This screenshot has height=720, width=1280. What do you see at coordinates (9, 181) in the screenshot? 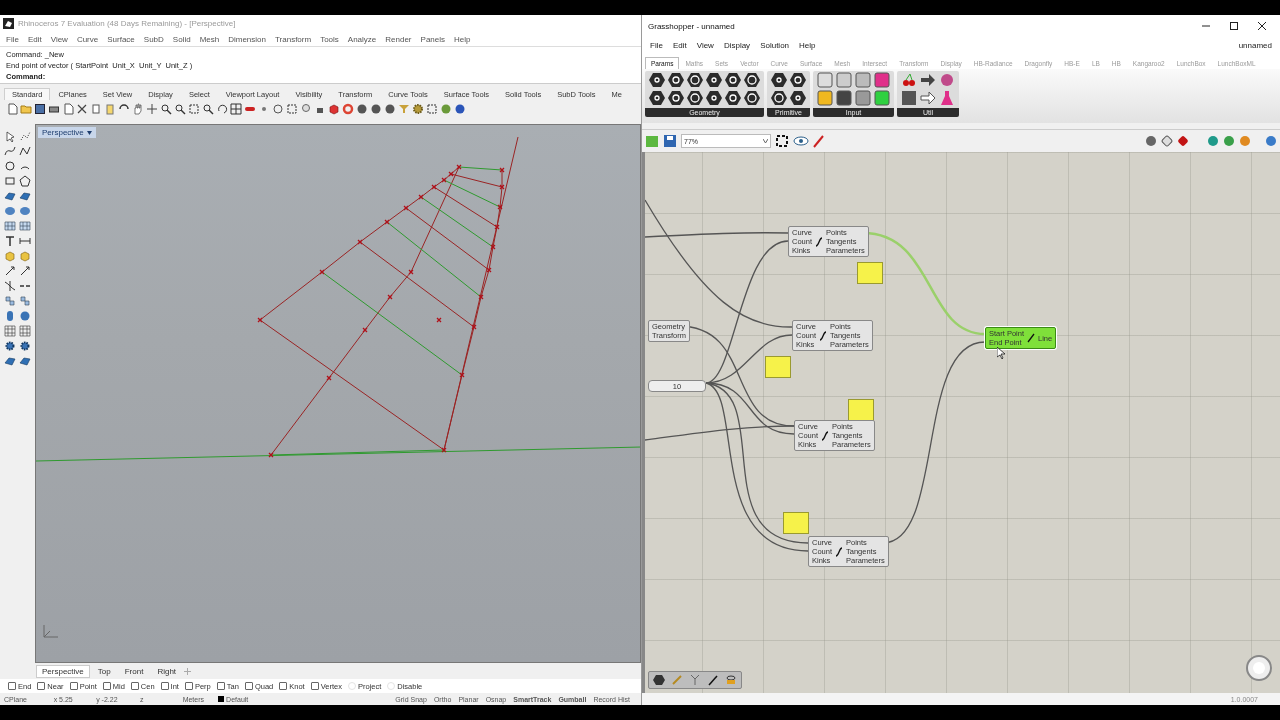
I see `rectangle-icon` at bounding box center [9, 181].